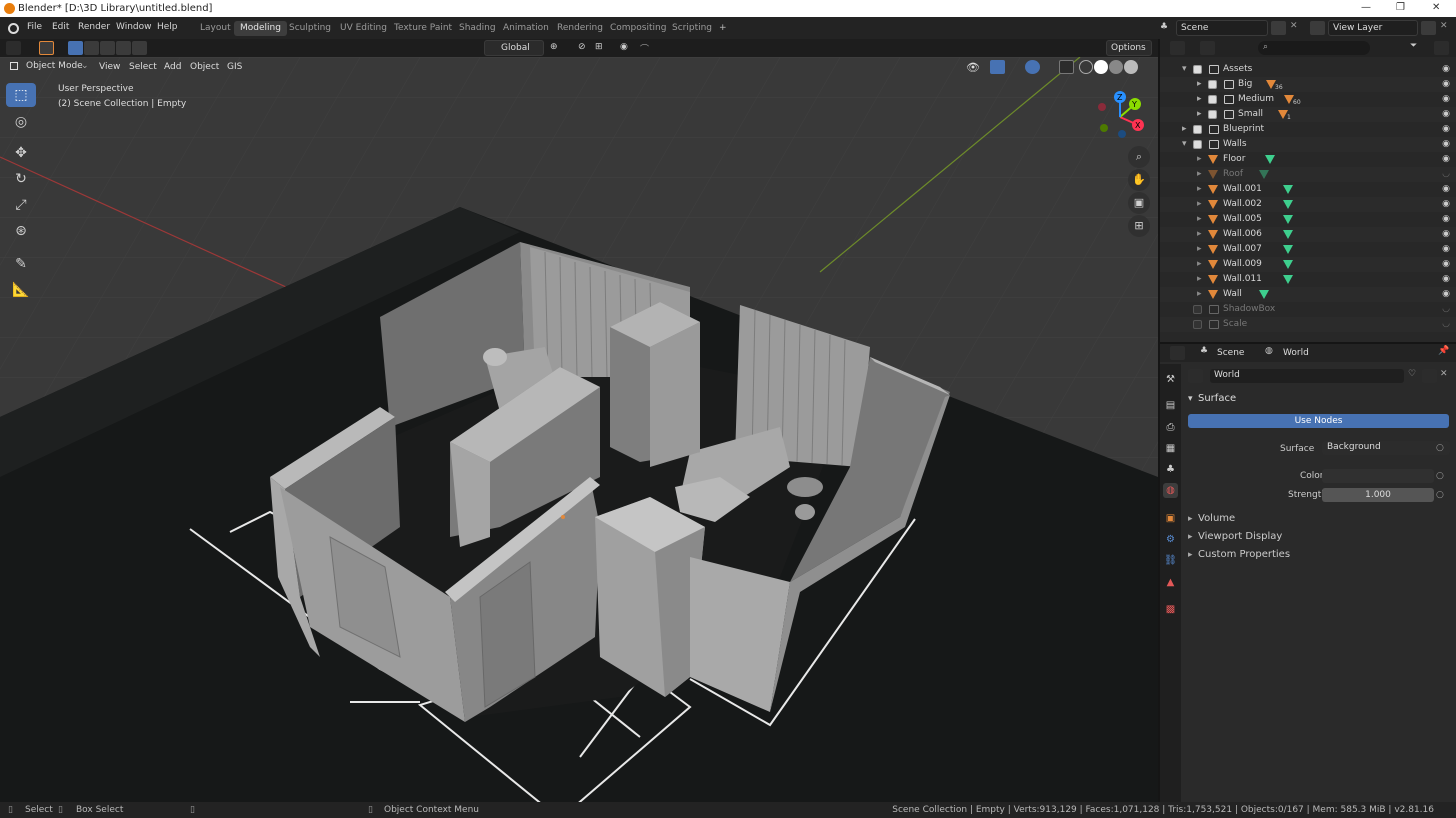 The image size is (1456, 818). Describe the element at coordinates (1366, 7) in the screenshot. I see `minimize-button: —` at that location.